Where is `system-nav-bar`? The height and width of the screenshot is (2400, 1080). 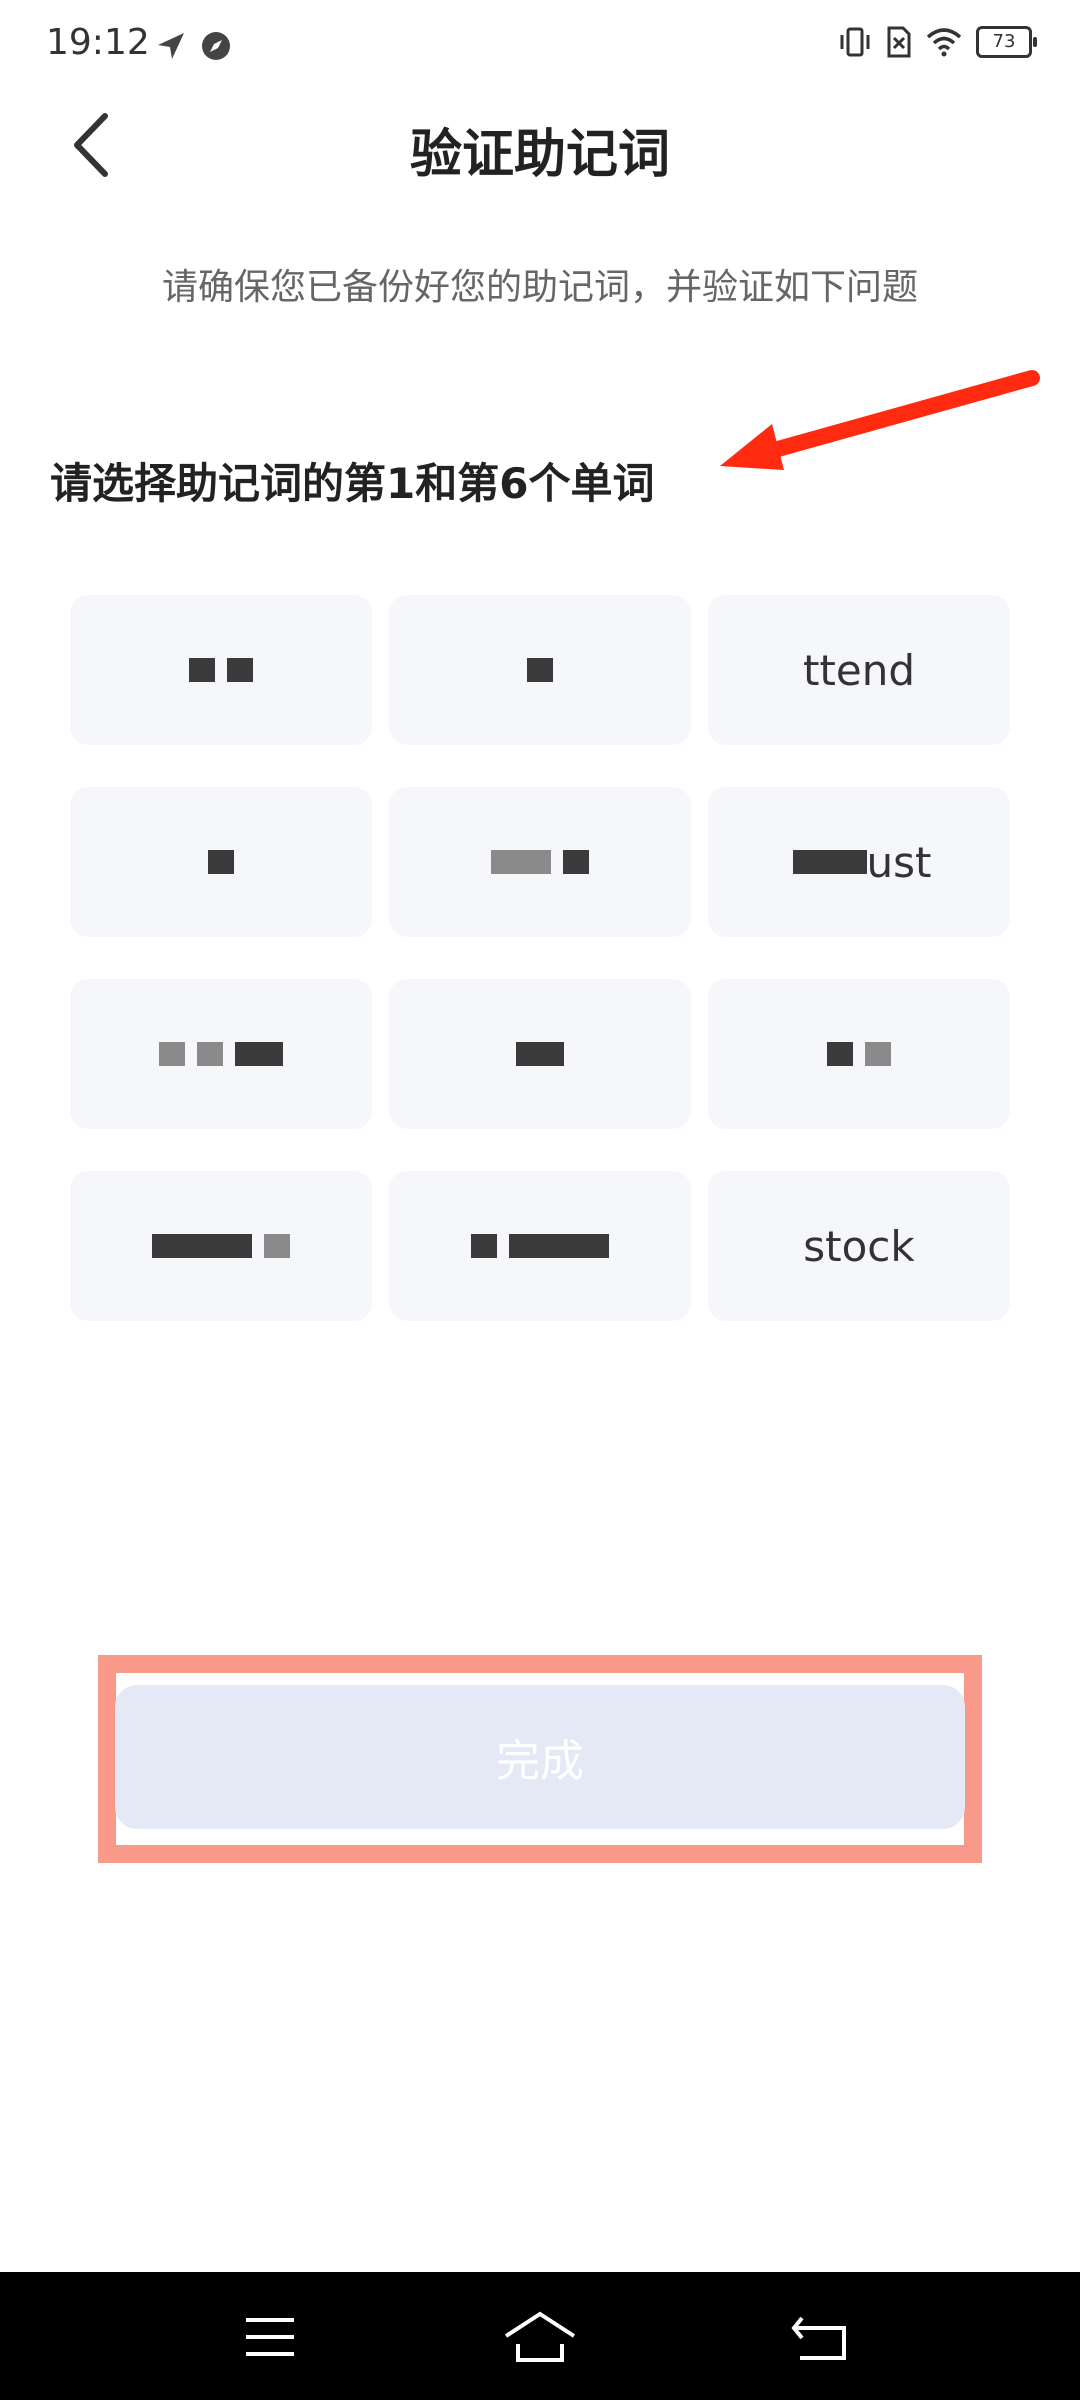 system-nav-bar is located at coordinates (540, 2336).